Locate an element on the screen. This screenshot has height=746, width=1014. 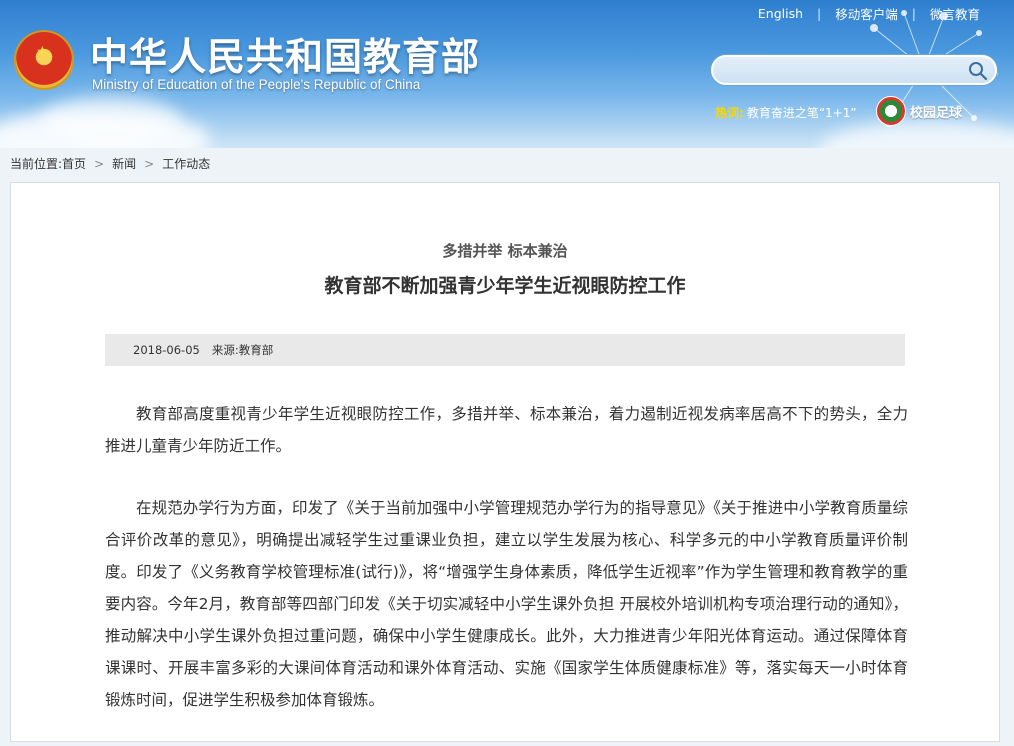
football-icon is located at coordinates (891, 111).